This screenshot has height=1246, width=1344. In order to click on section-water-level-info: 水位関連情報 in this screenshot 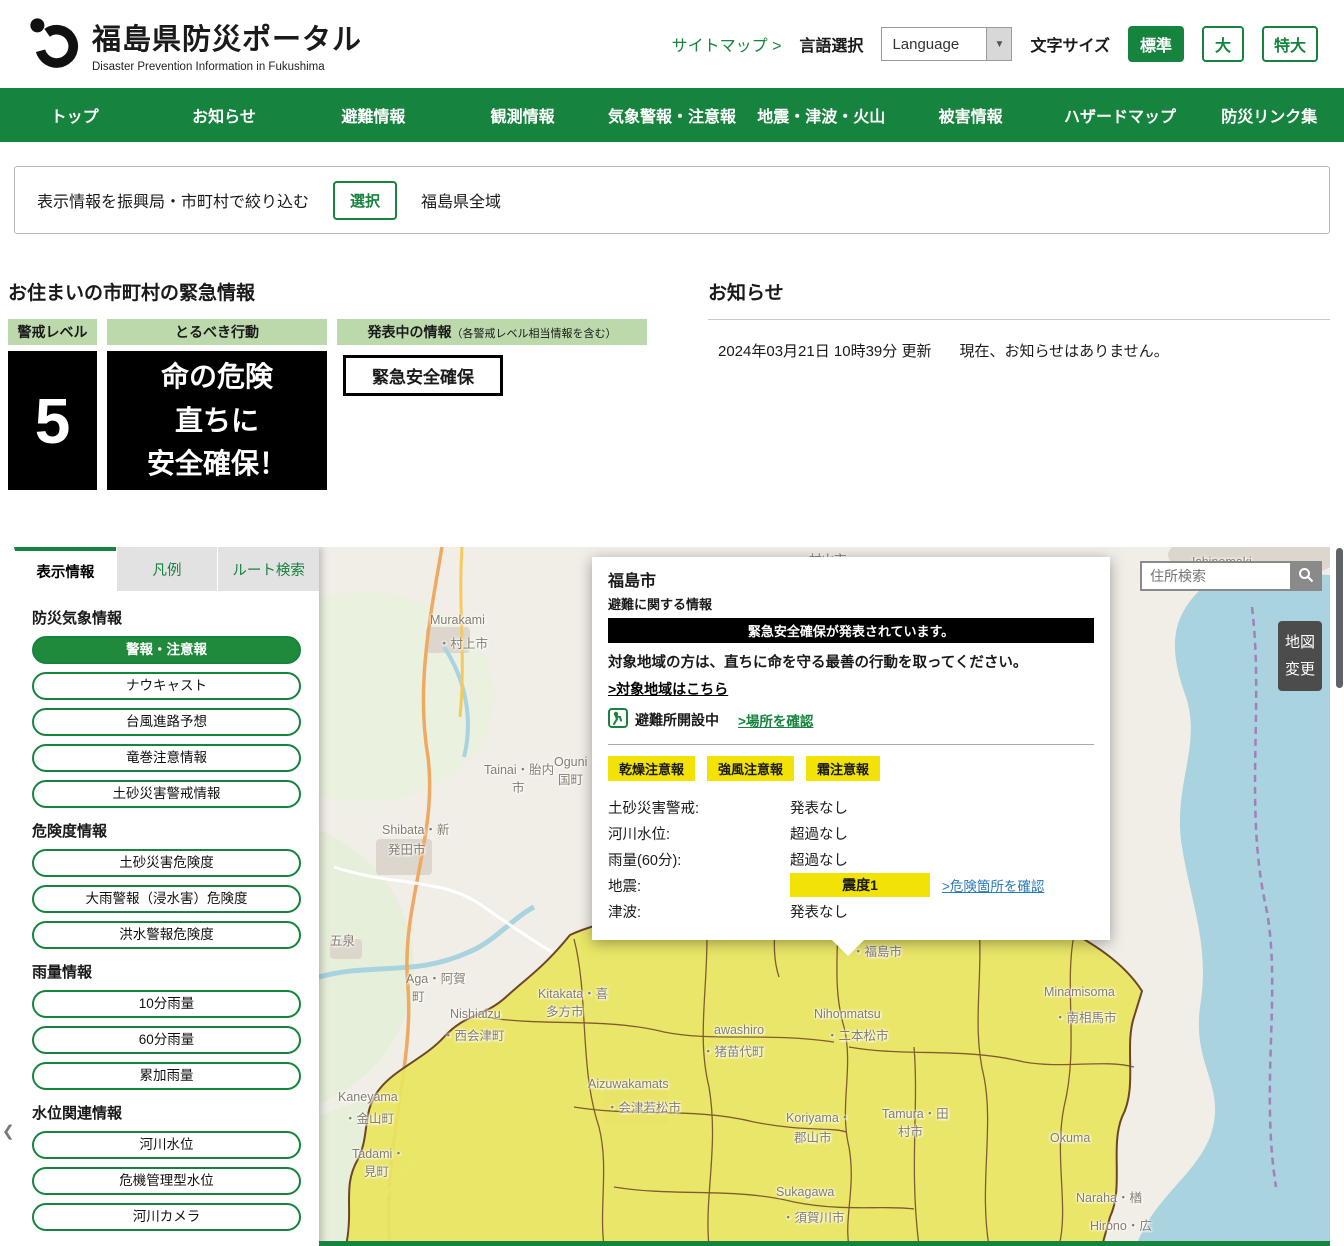, I will do `click(77, 1113)`.